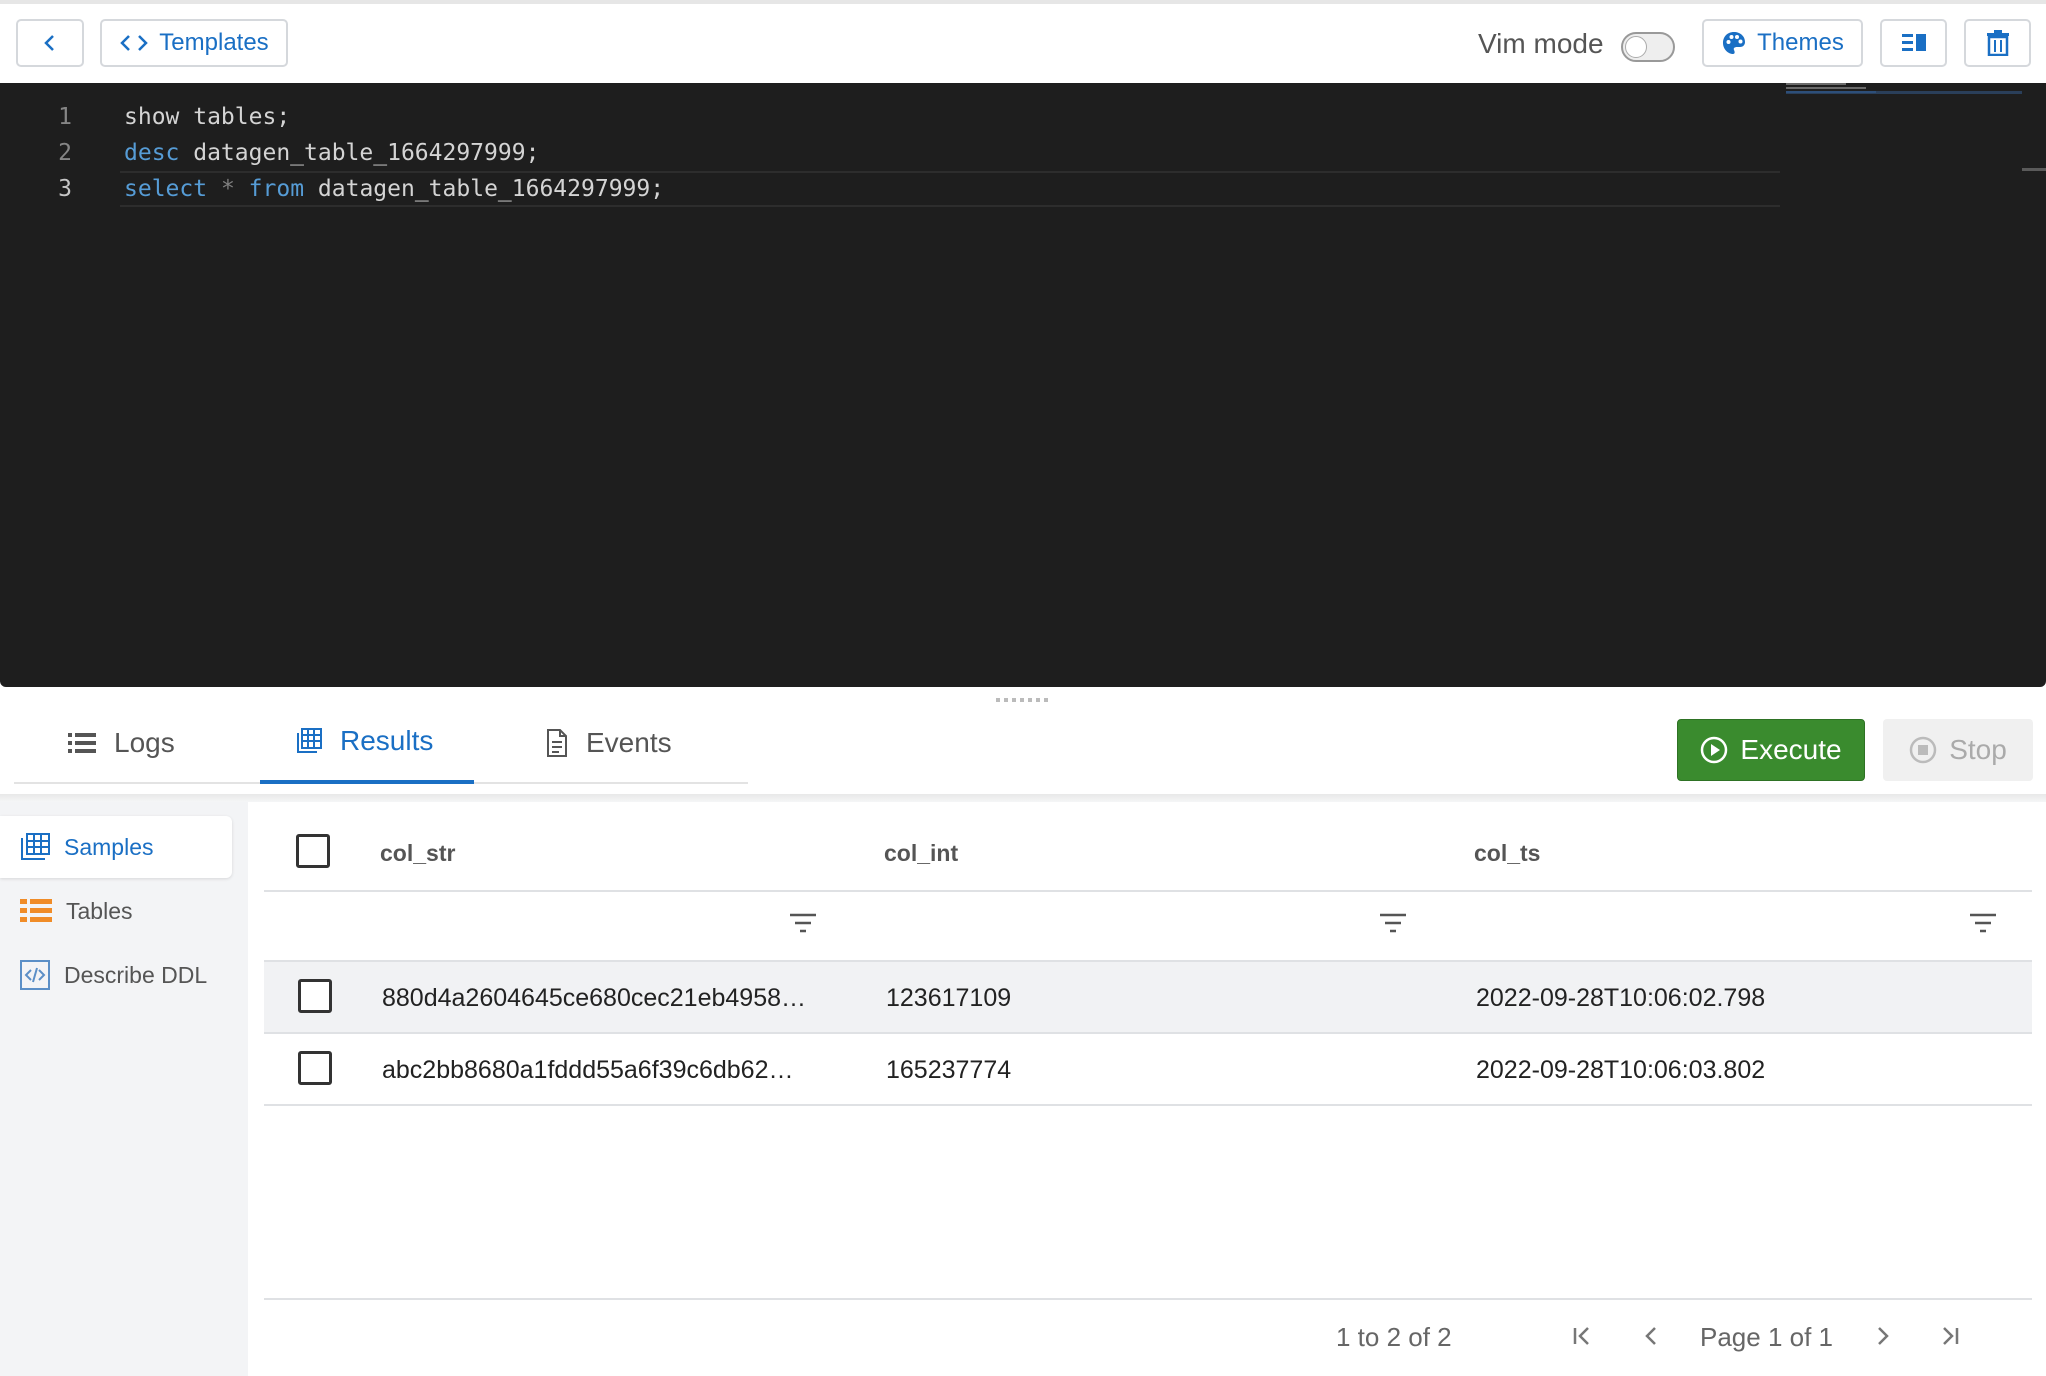  What do you see at coordinates (890, 153) in the screenshot?
I see `code-line: 2 desc datagen_table_1664297999;` at bounding box center [890, 153].